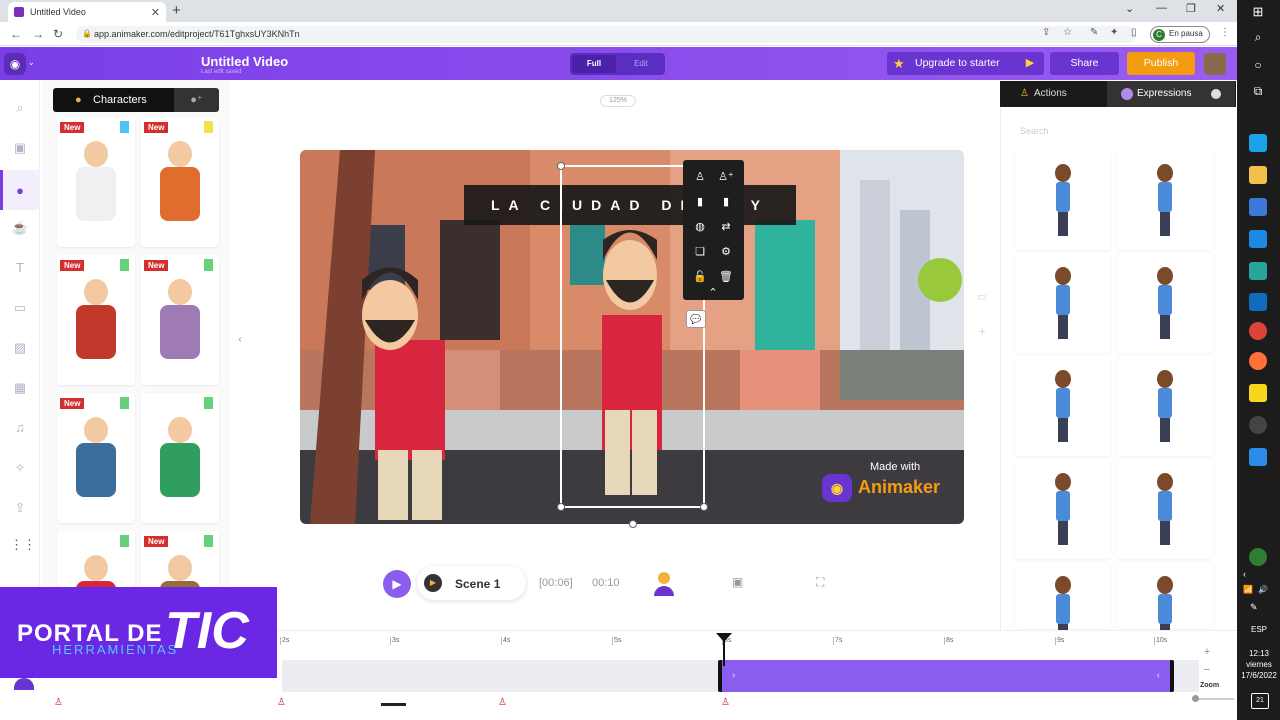 This screenshot has width=1280, height=720. I want to click on stage-comment-icon: ▭, so click(981, 297).